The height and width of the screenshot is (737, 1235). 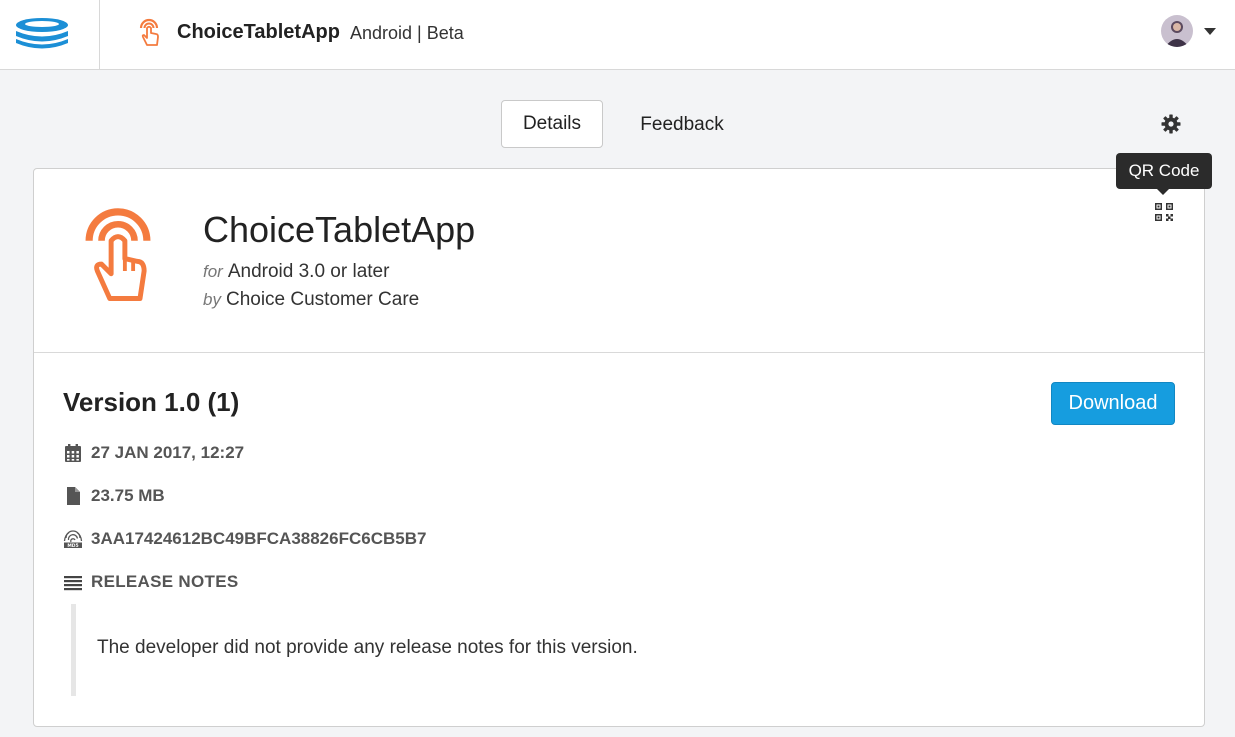 I want to click on header-app-name: ChoiceTabletApp, so click(x=258, y=32).